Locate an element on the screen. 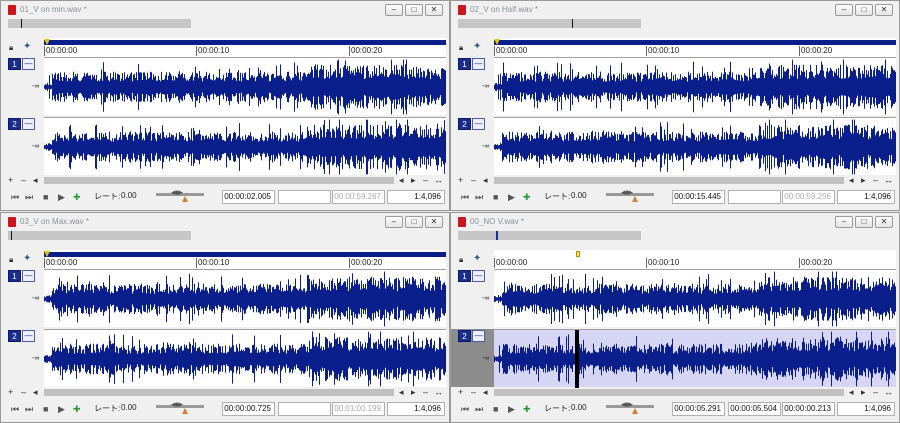 This screenshot has height=423, width=900. playhead is located at coordinates (577, 359).